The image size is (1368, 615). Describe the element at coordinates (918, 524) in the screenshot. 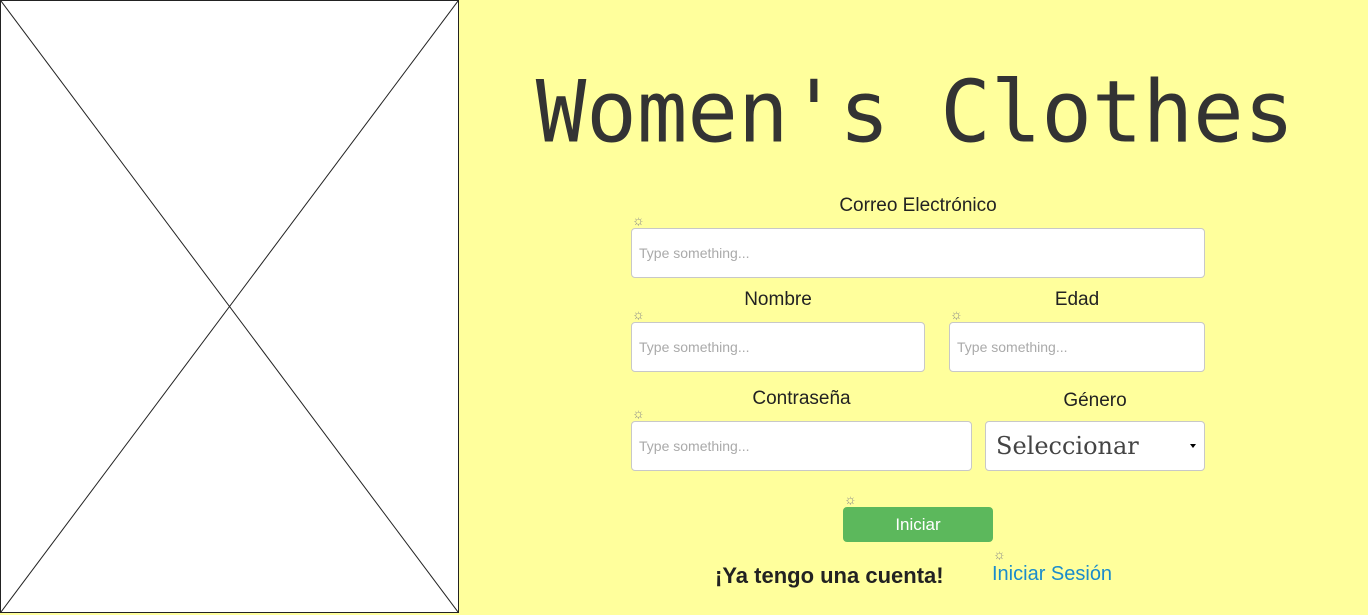

I see `submit-button: Iniciar` at that location.